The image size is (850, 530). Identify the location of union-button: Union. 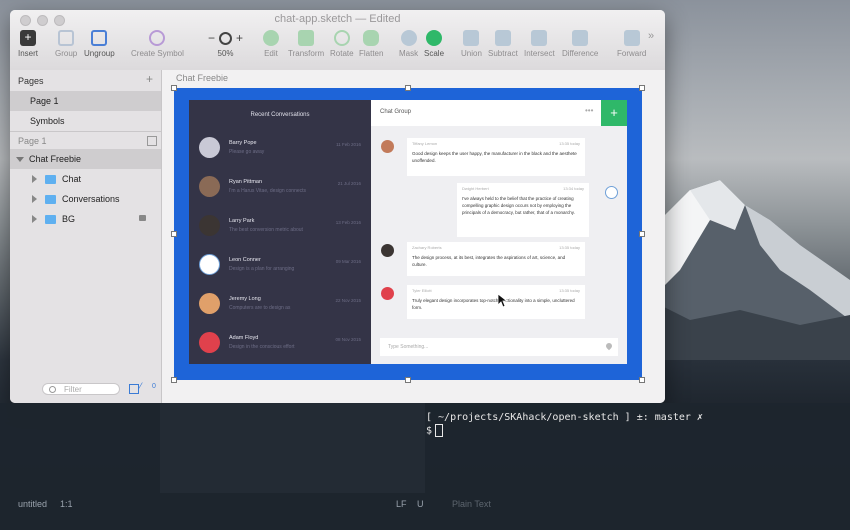
(471, 44).